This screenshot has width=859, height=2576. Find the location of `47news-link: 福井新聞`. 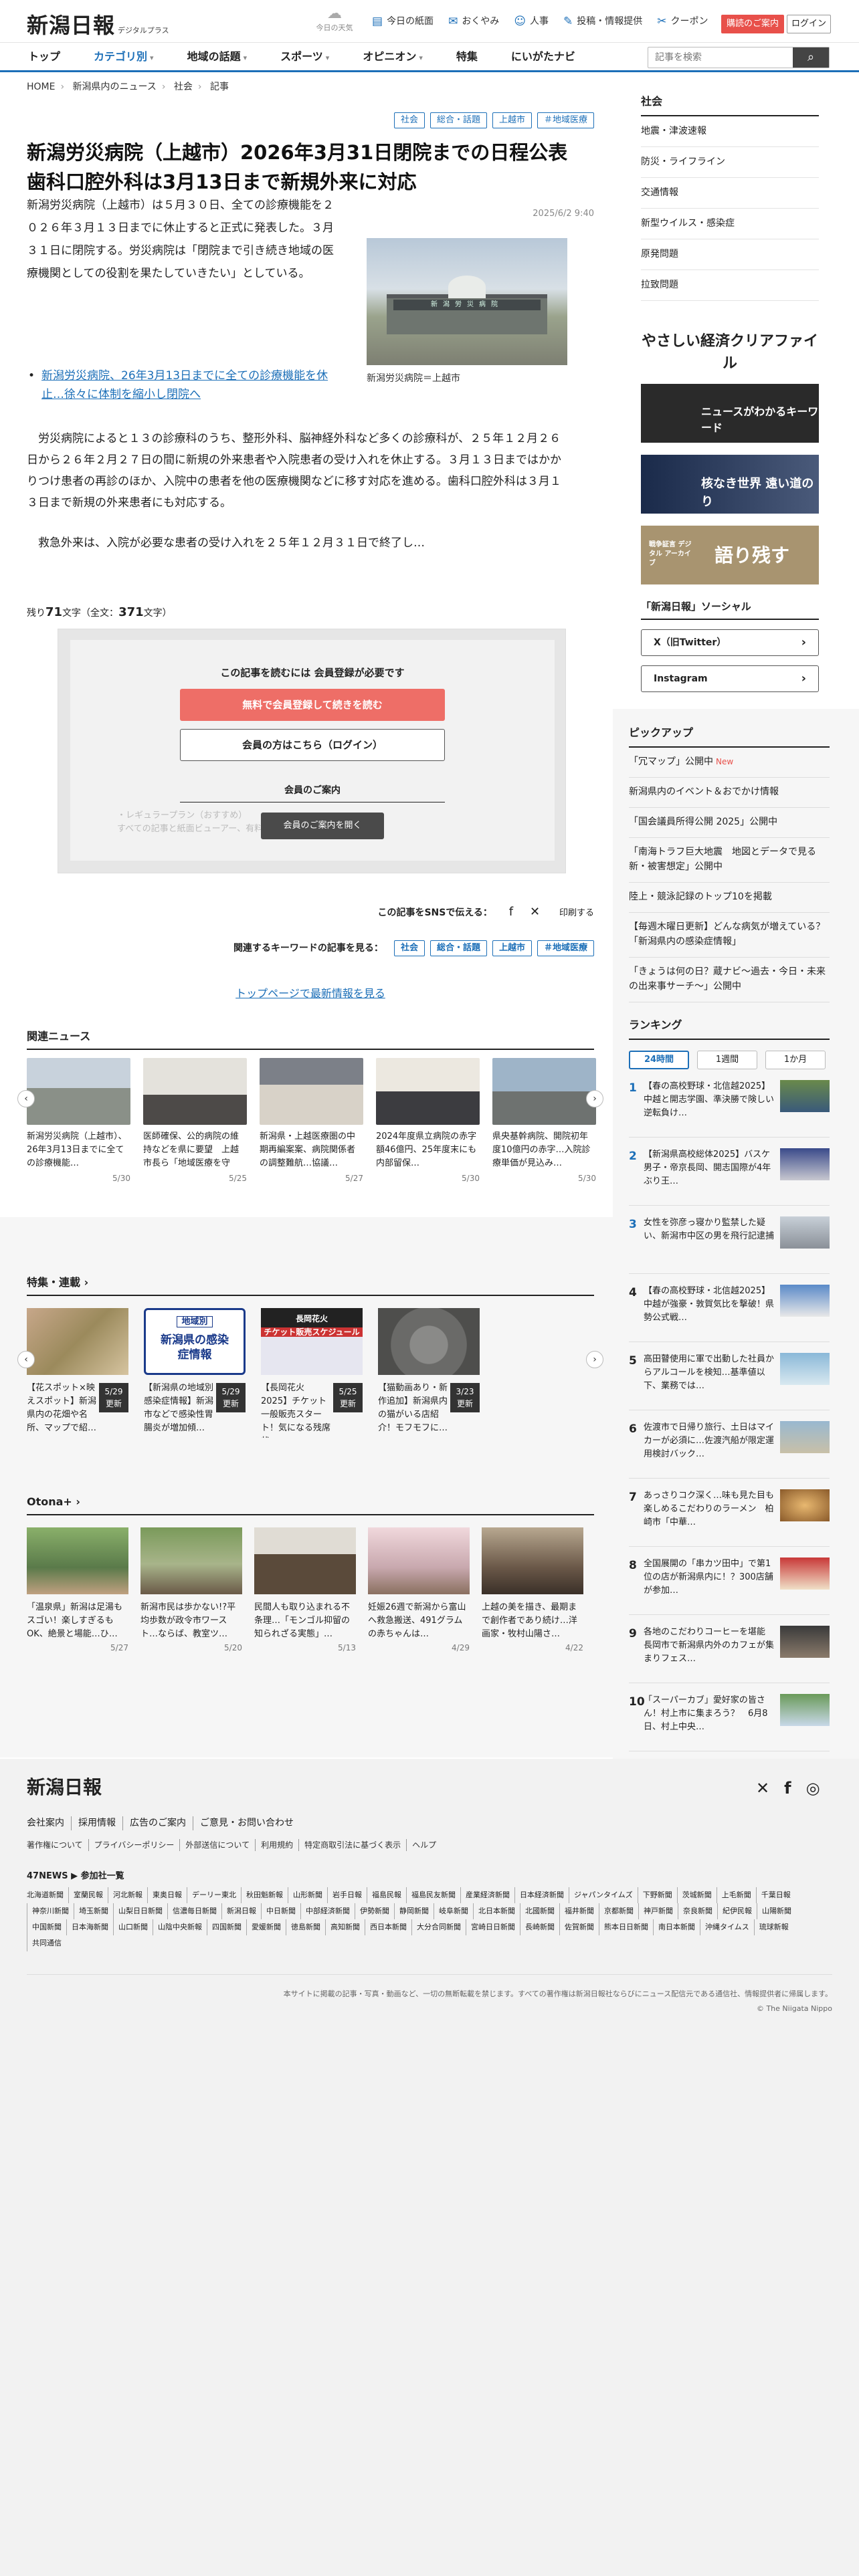

47news-link: 福井新聞 is located at coordinates (579, 1911).